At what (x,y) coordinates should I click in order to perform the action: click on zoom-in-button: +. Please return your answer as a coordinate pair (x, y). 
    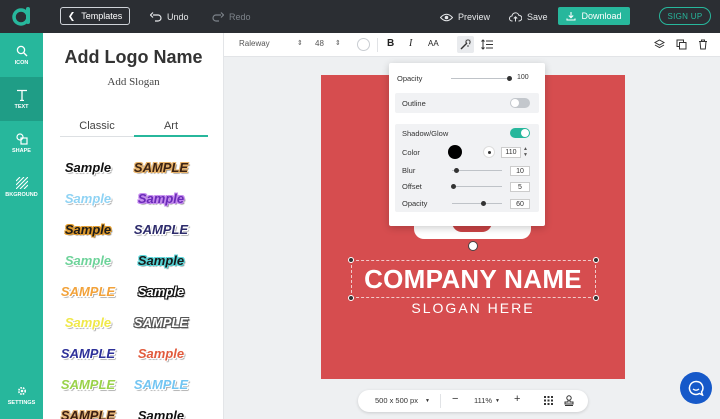
    Looking at the image, I should click on (517, 399).